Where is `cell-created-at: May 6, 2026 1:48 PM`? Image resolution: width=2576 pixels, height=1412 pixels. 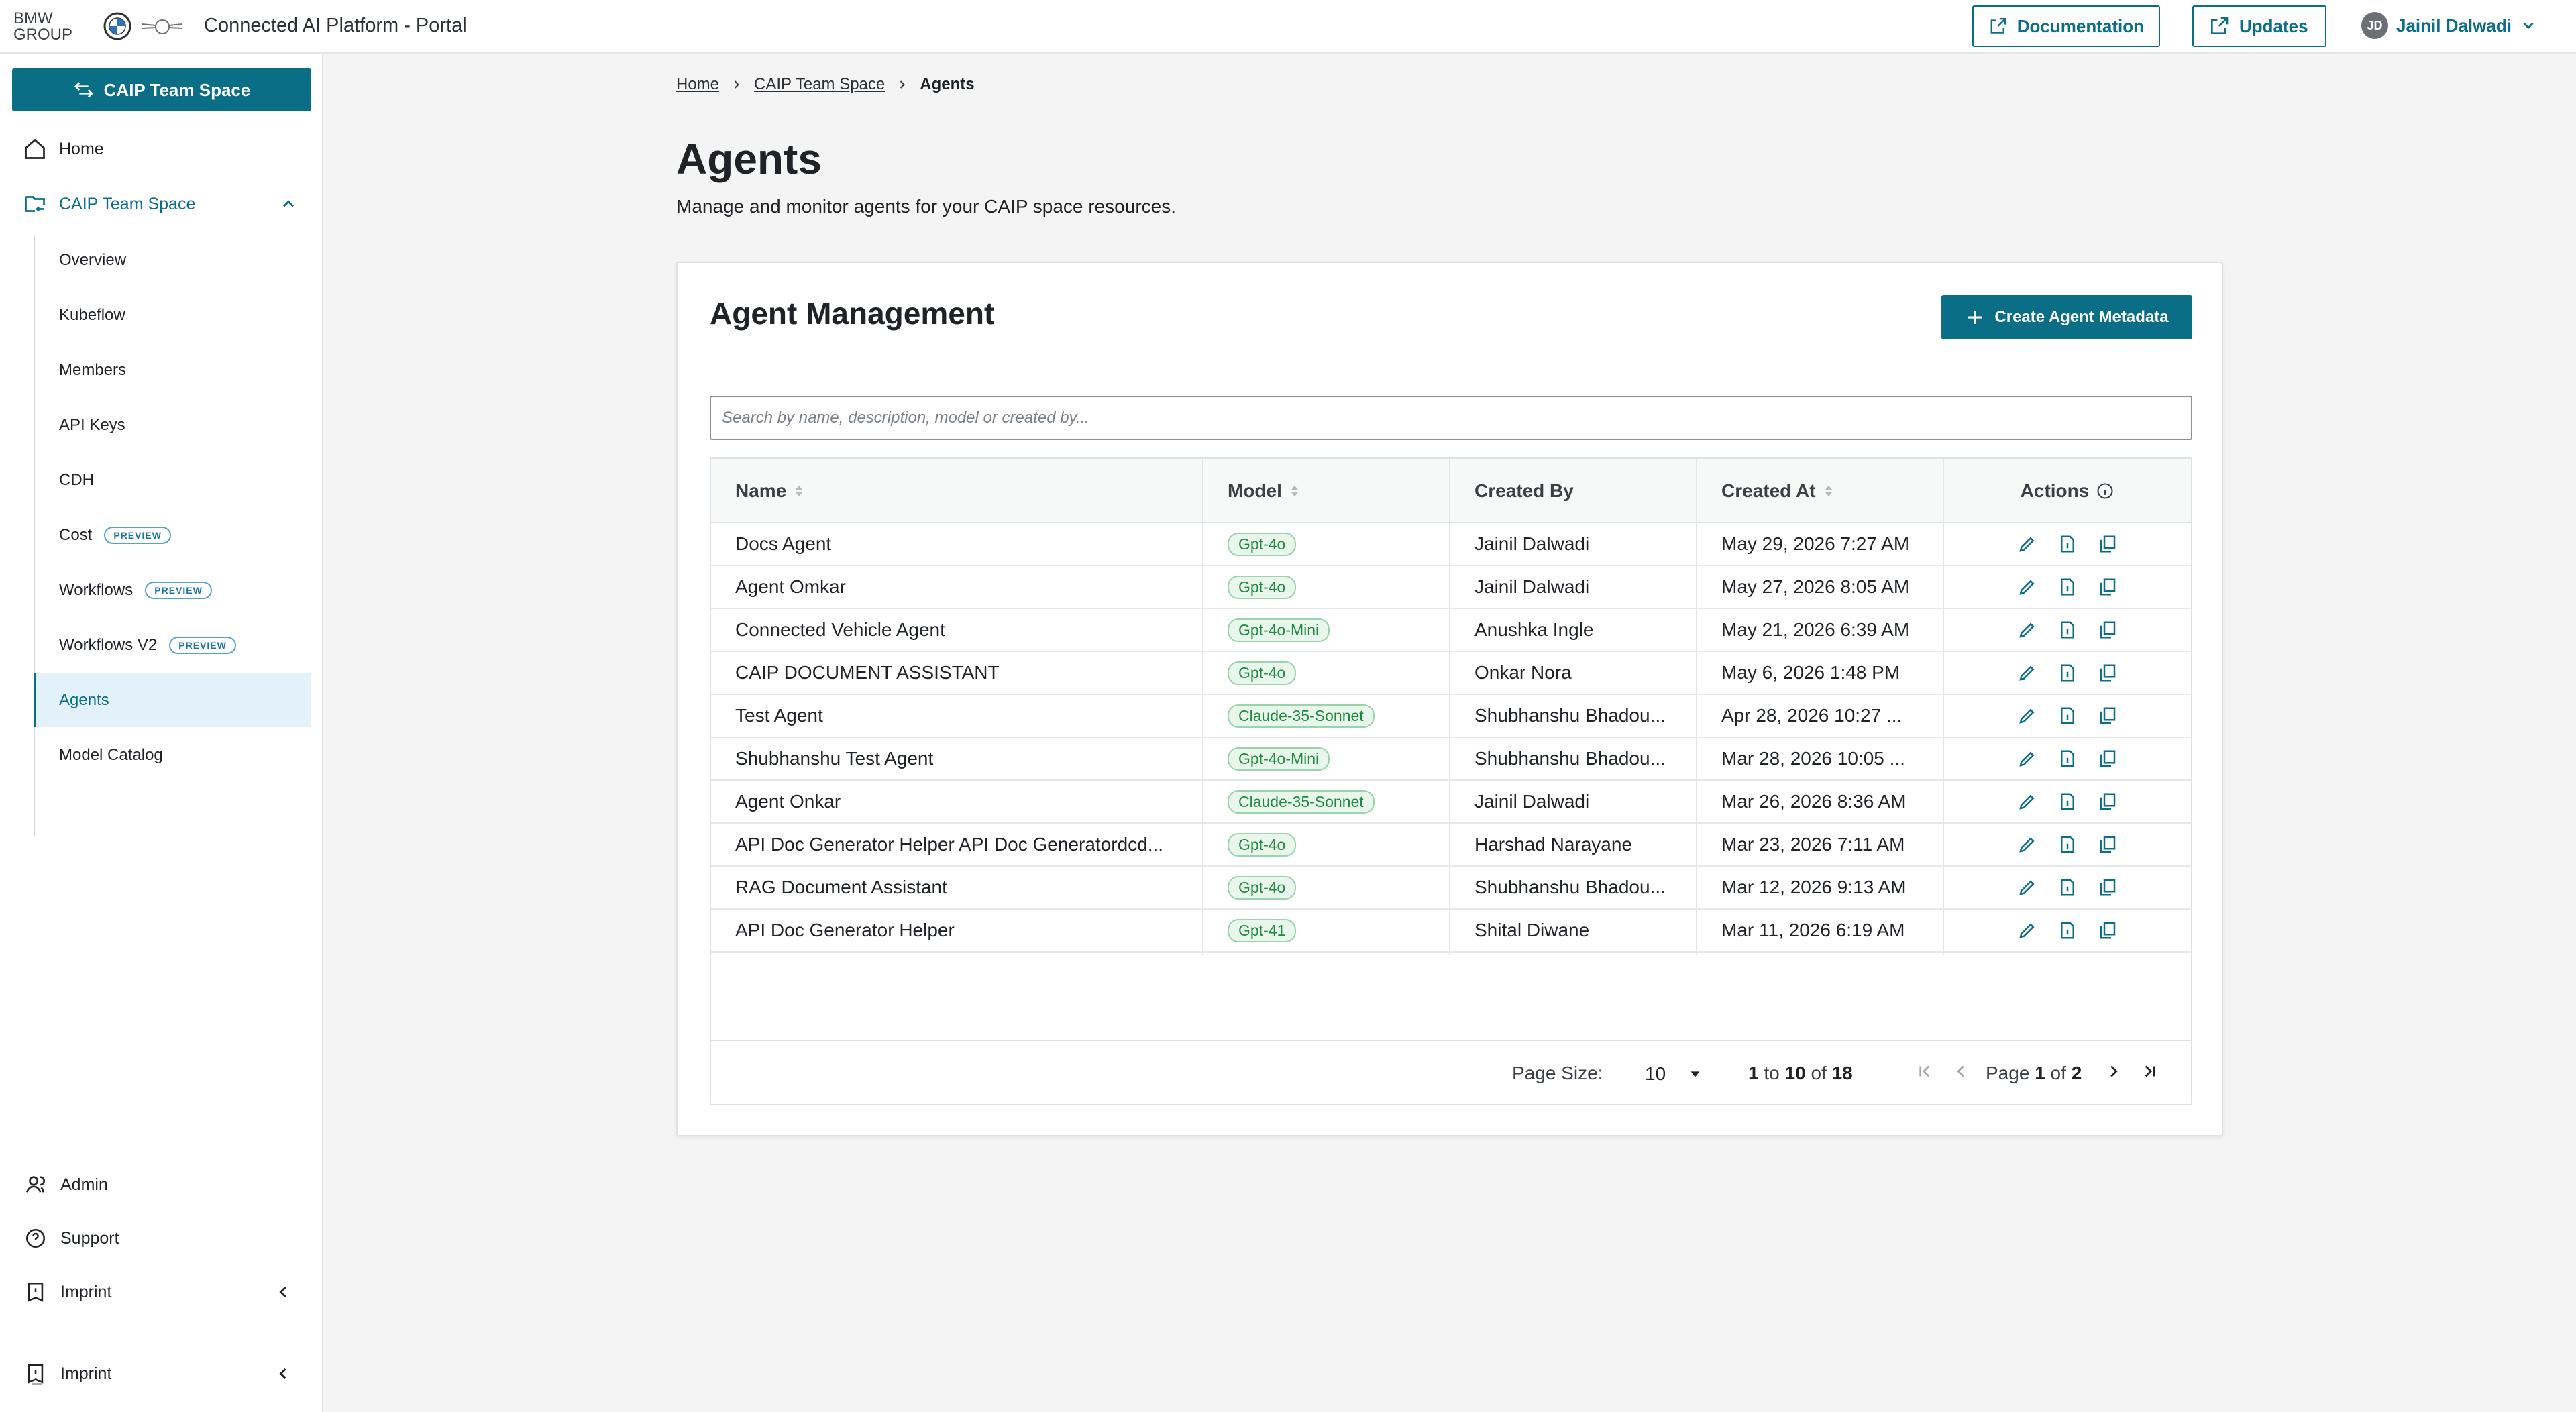 cell-created-at: May 6, 2026 1:48 PM is located at coordinates (1810, 672).